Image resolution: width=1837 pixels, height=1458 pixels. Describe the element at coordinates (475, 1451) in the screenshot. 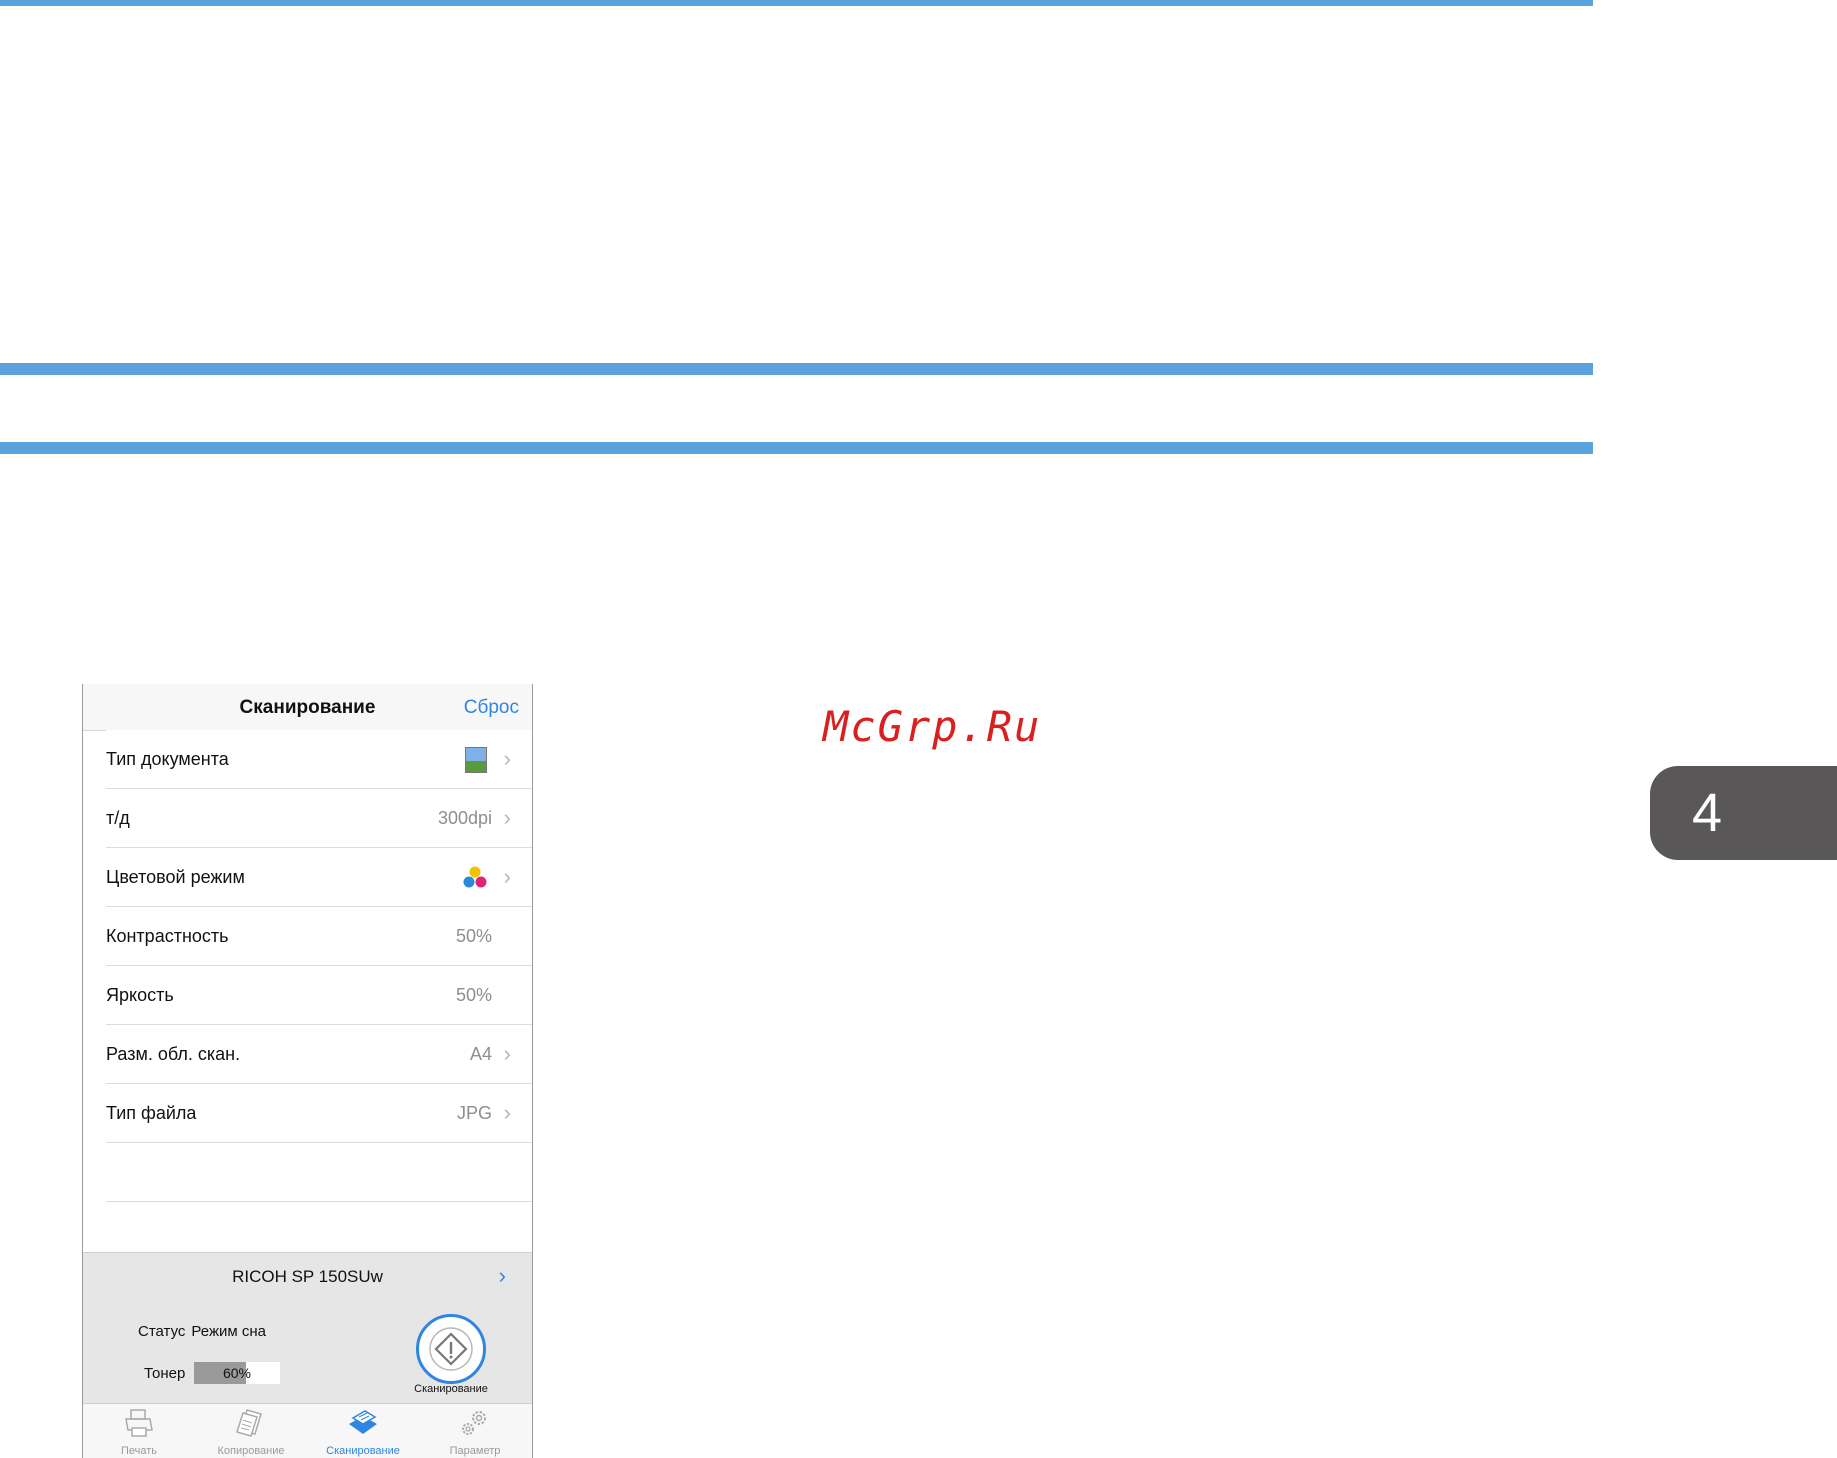

I see `tab-label: Параметр` at that location.